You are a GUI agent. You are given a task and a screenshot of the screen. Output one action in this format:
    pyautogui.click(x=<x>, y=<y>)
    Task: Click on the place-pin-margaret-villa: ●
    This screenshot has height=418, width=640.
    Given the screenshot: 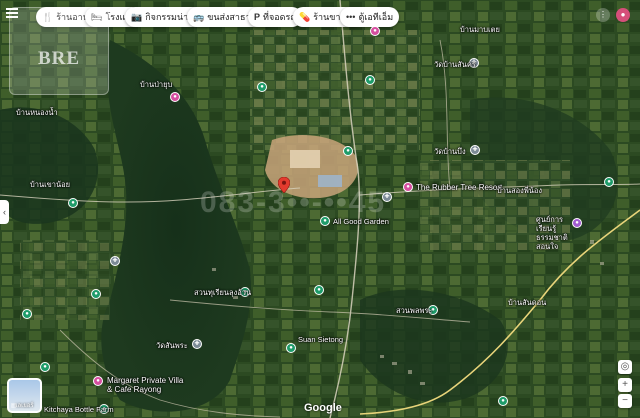 What is the action you would take?
    pyautogui.click(x=98, y=381)
    